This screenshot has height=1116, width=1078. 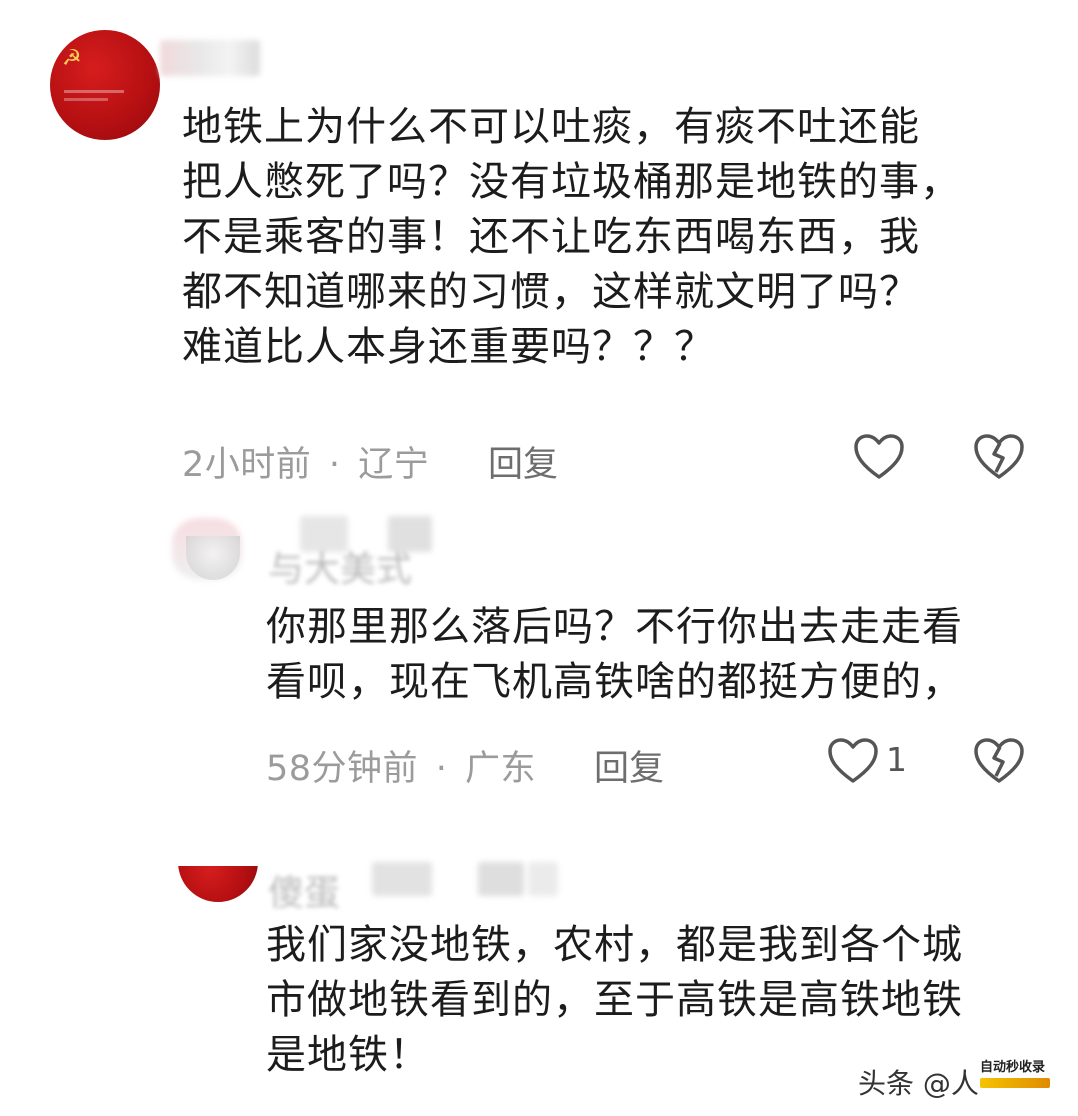 What do you see at coordinates (614, 682) in the screenshot?
I see `comment-line: 看呗，现在飞机高铁啥的都挺方便的，` at bounding box center [614, 682].